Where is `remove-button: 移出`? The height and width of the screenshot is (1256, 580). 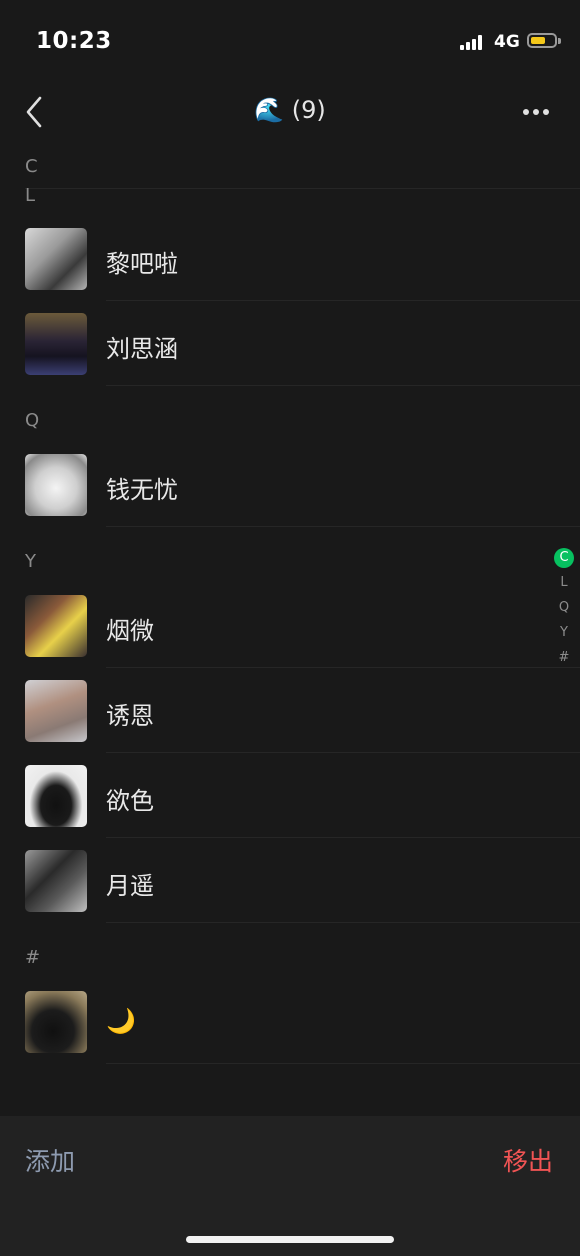
remove-button: 移出 is located at coordinates (528, 1160).